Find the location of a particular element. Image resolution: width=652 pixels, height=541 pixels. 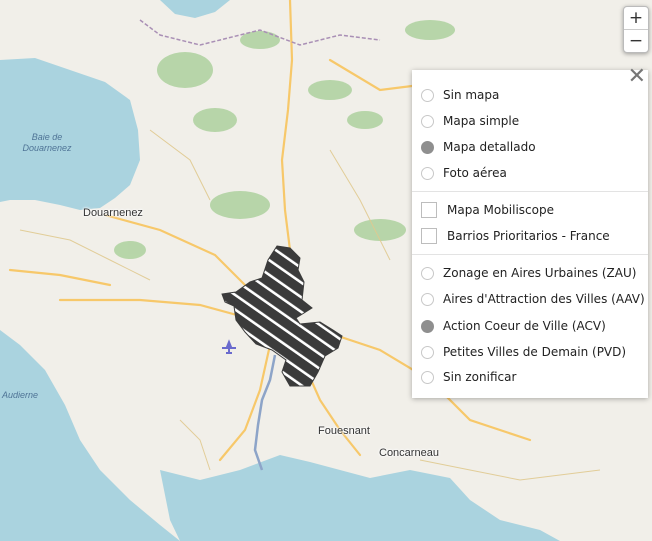

basemap-option-sin-mapa: Sin mapa is located at coordinates (460, 95).